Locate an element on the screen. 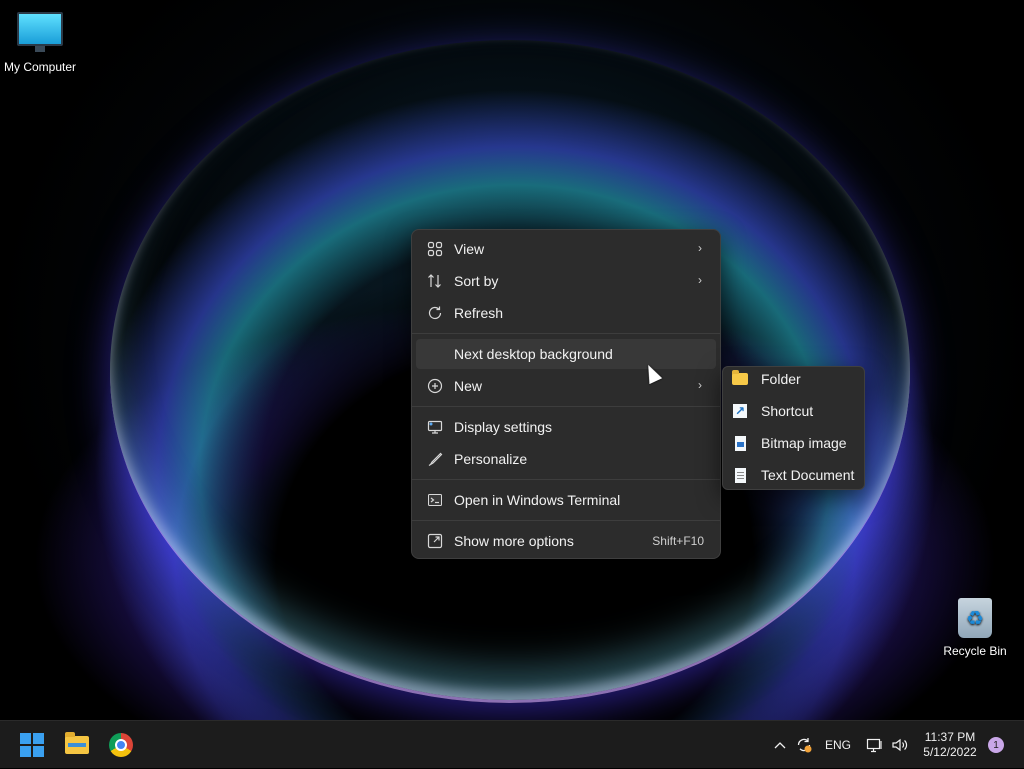  sort-icon is located at coordinates (435, 281).